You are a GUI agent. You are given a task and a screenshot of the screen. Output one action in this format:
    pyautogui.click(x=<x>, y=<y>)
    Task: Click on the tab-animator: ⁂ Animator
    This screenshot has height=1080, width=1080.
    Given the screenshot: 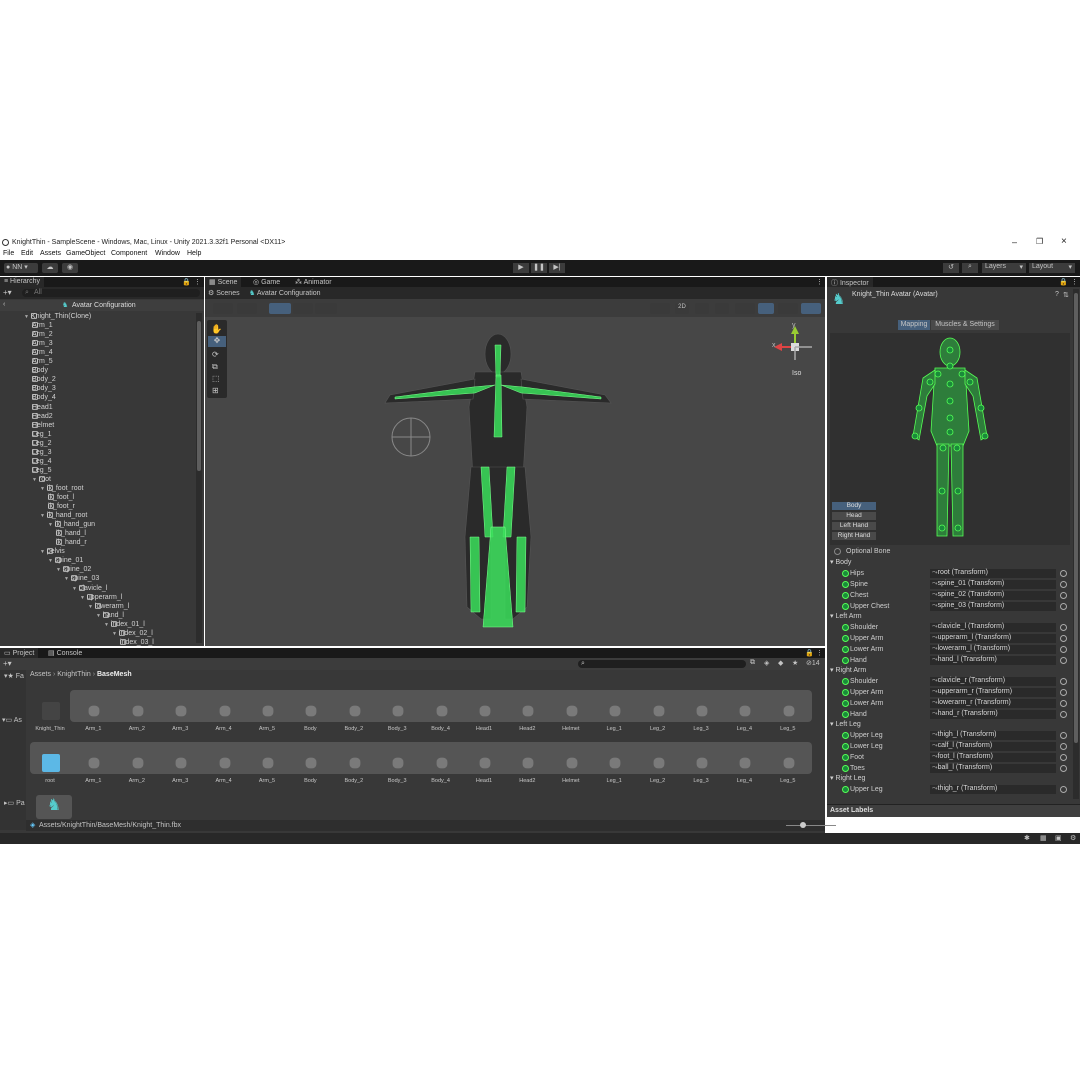 What is the action you would take?
    pyautogui.click(x=313, y=282)
    